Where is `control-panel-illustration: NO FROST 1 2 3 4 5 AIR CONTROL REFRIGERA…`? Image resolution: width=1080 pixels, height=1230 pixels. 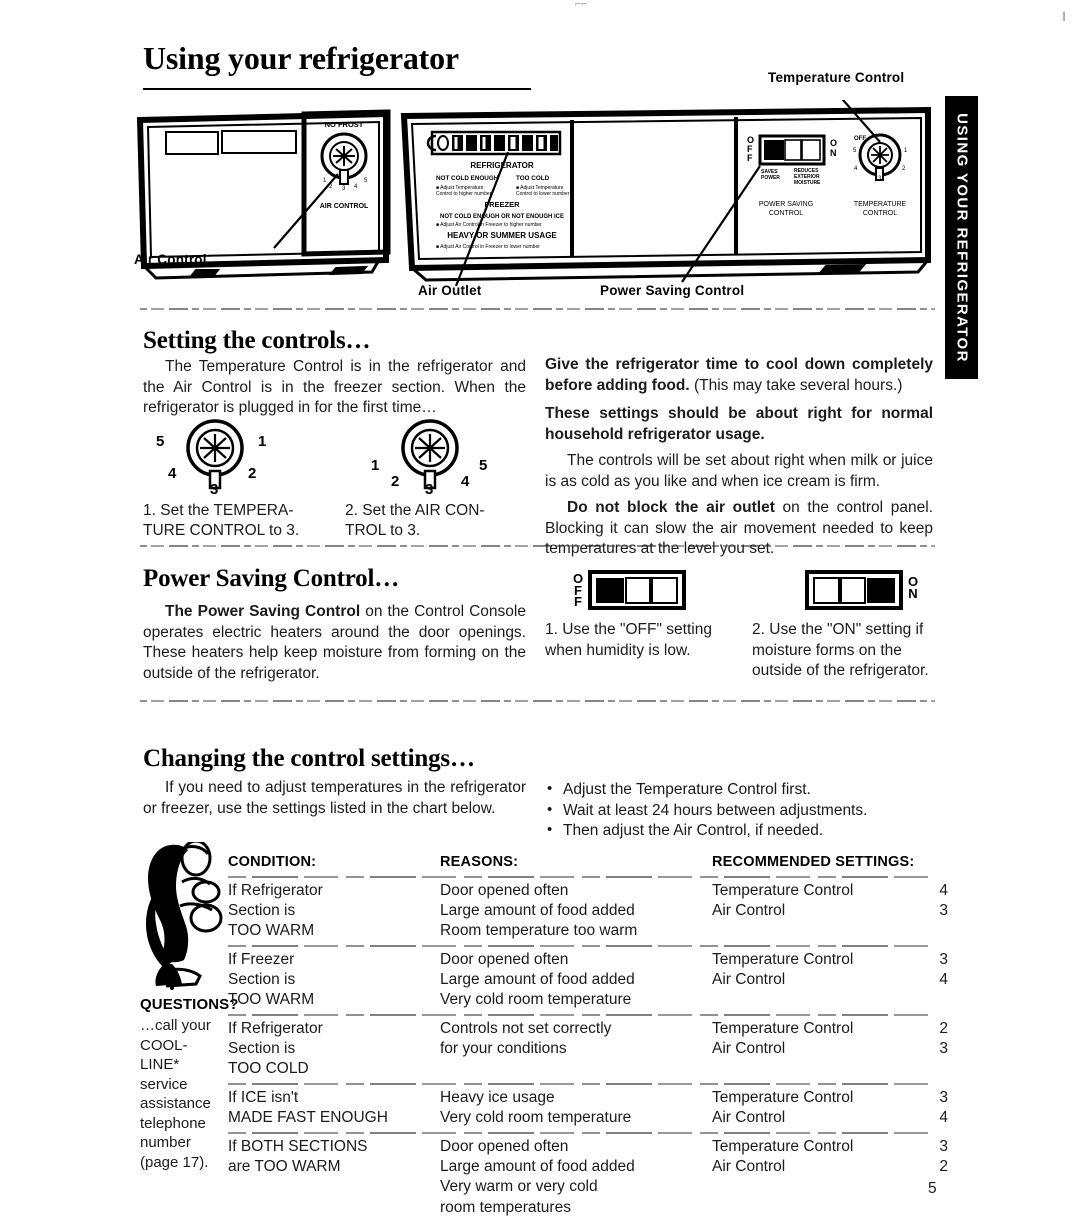 control-panel-illustration: NO FROST 1 2 3 4 5 AIR CONTROL REFRIGERA… is located at coordinates (533, 189).